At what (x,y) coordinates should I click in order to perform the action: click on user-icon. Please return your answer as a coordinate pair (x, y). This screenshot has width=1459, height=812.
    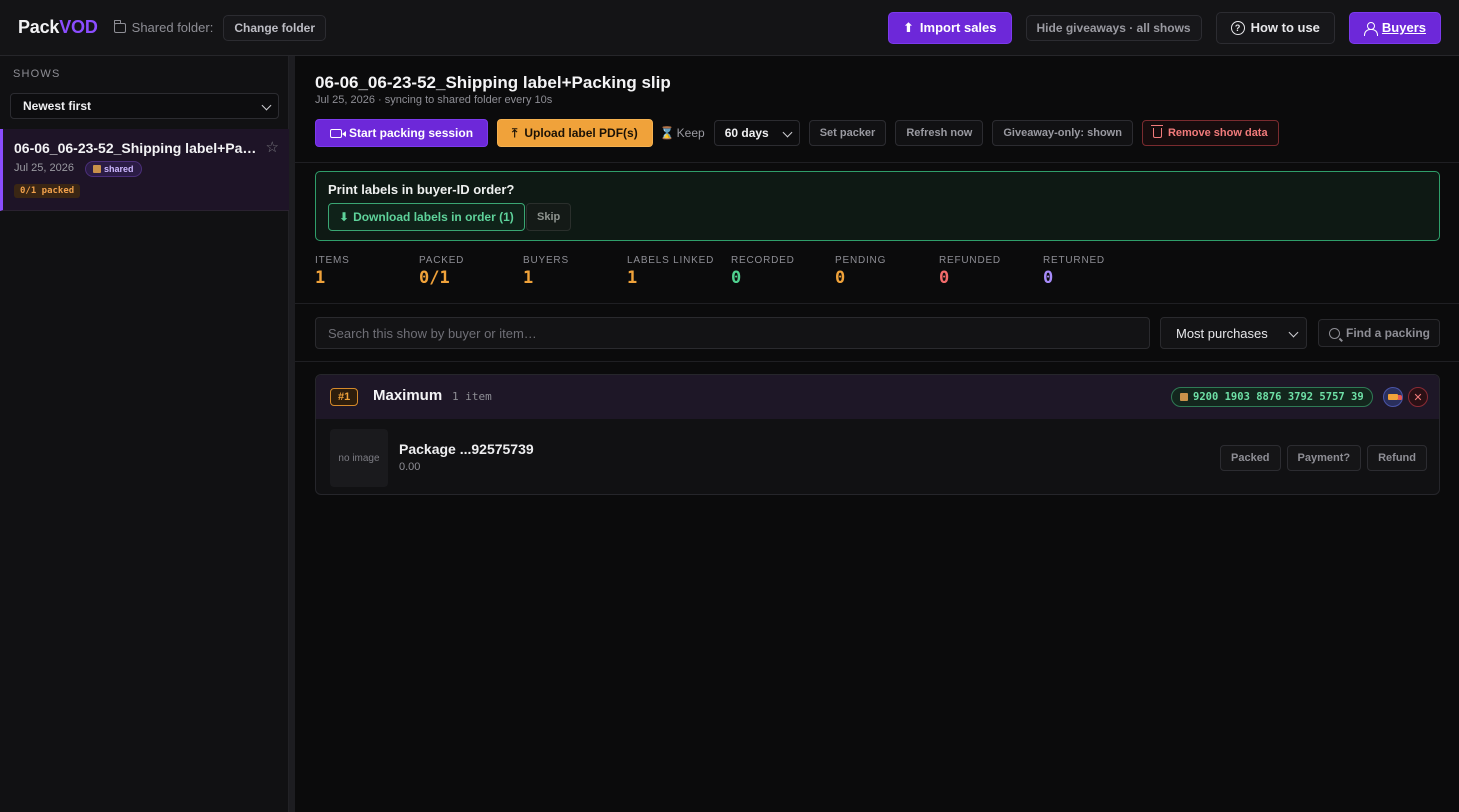
    Looking at the image, I should click on (1370, 28).